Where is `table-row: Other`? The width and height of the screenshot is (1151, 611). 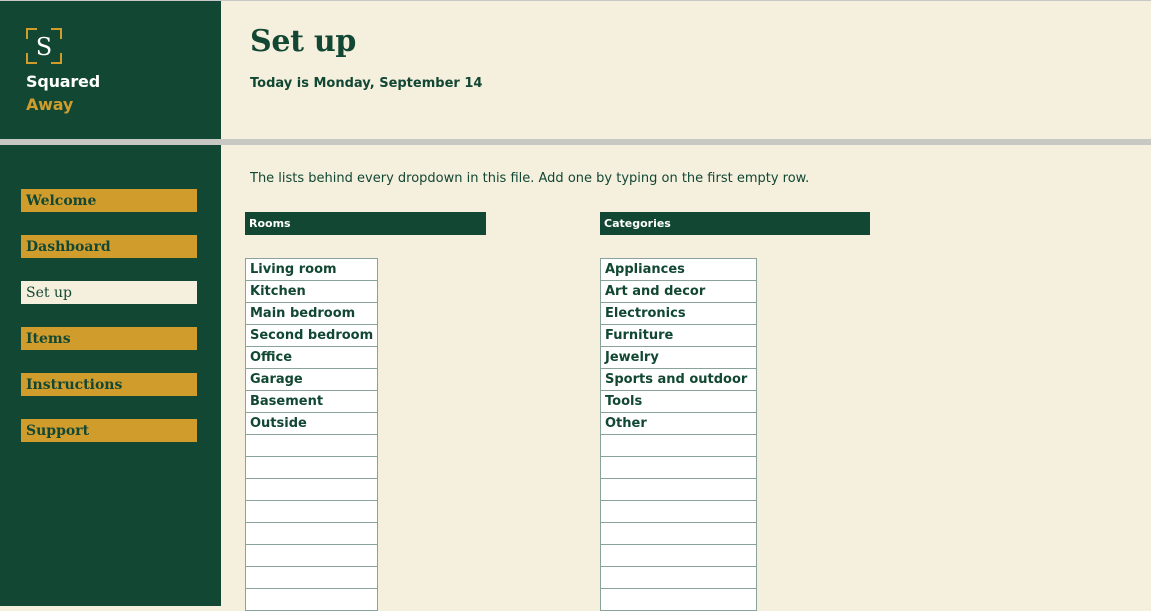
table-row: Other is located at coordinates (678, 423).